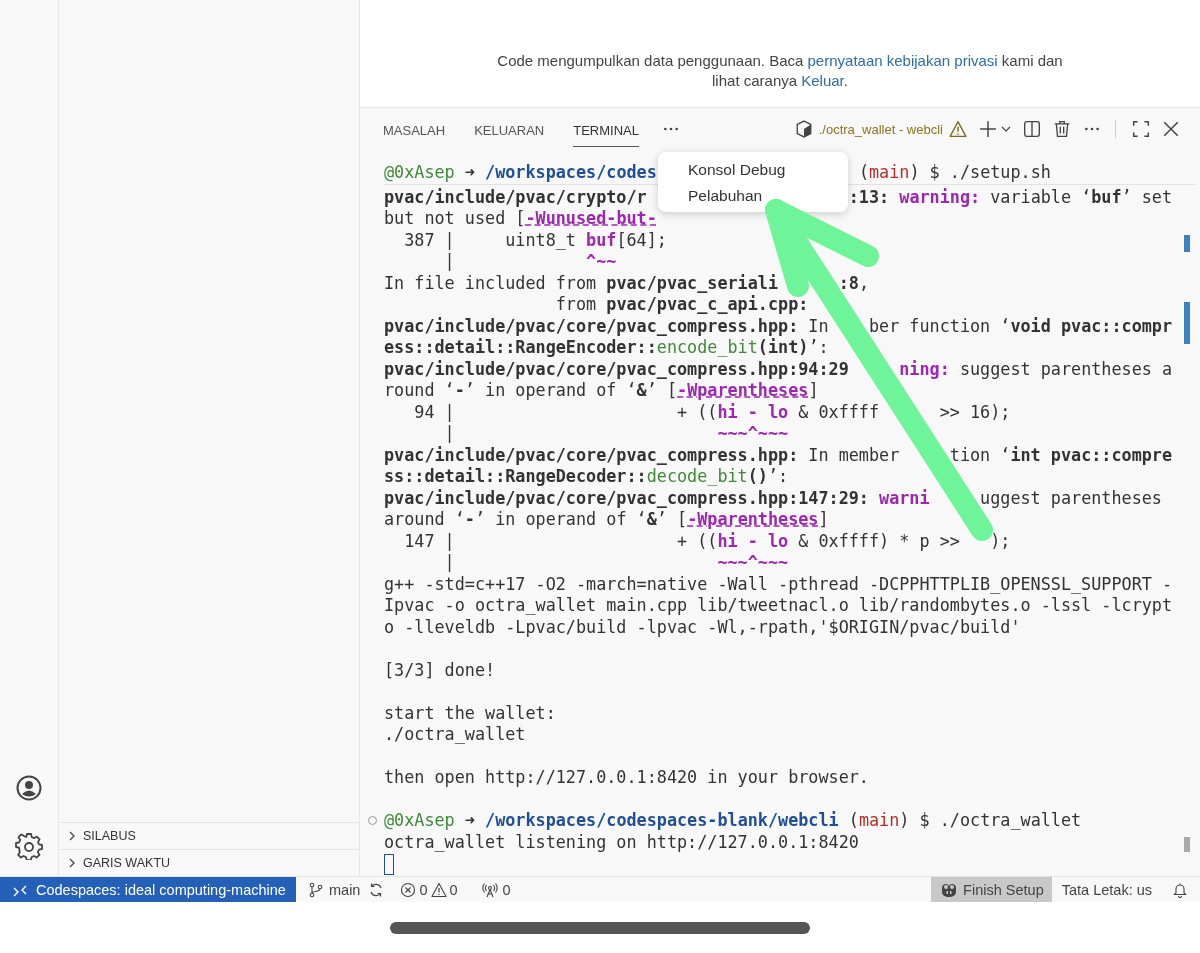 The image size is (1200, 953). Describe the element at coordinates (780, 71) in the screenshot. I see `privacy-notice: Code mengumpulkan data penggunaan. Baca pernyataan kebijakan privasi kami dan lihat caranya Keluar.` at that location.